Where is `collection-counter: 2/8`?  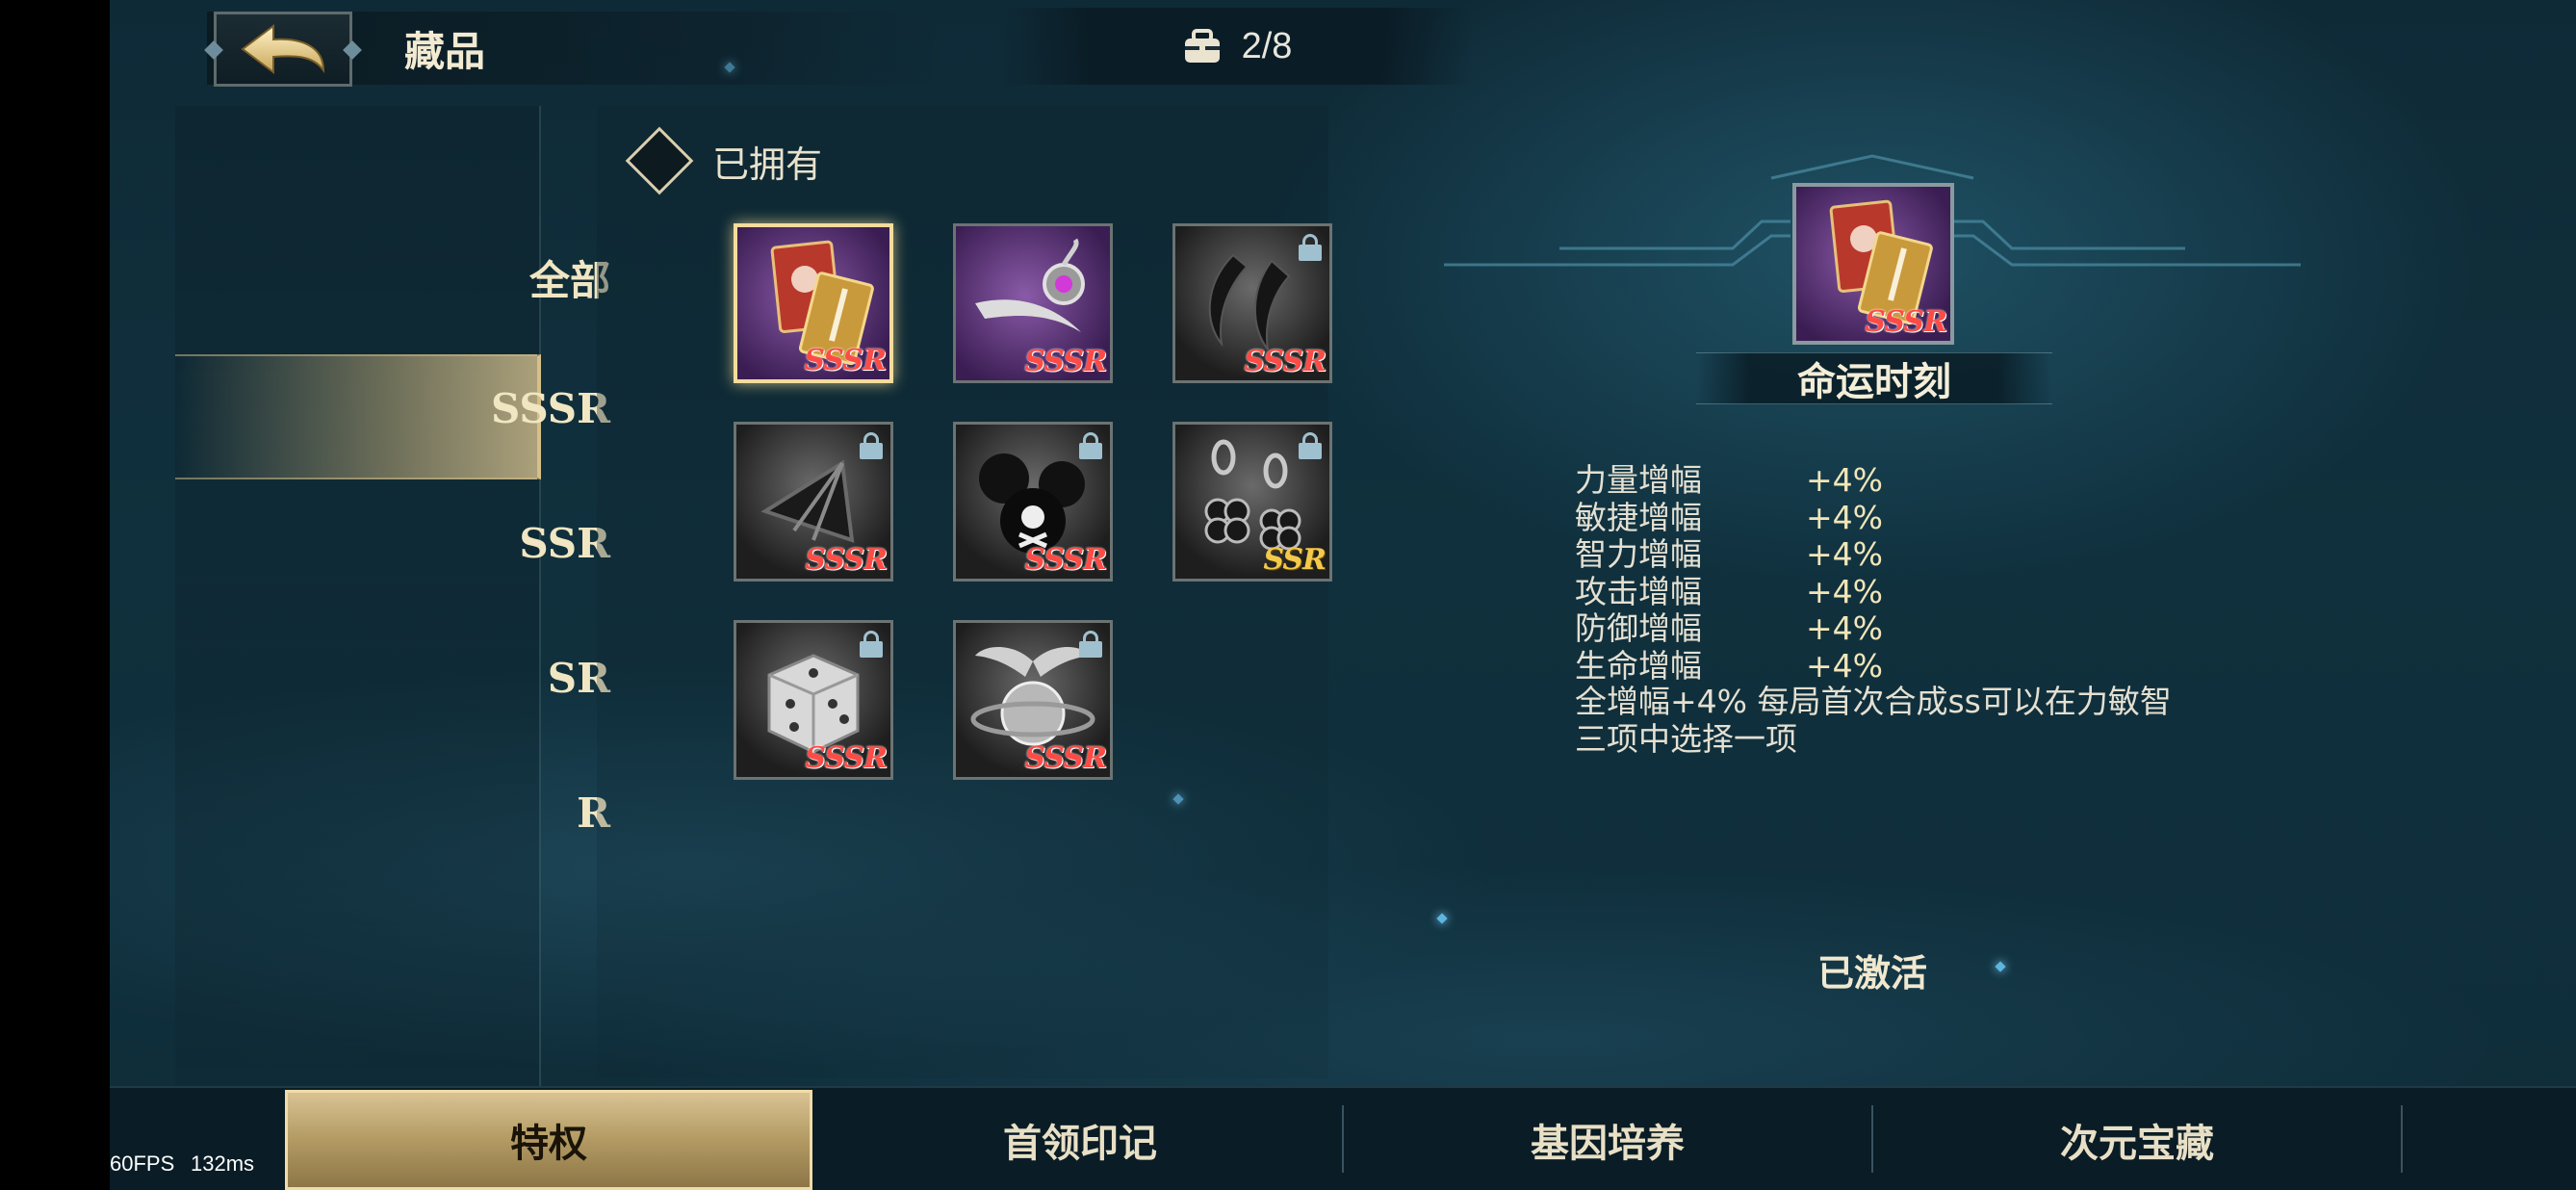 collection-counter: 2/8 is located at coordinates (1237, 47).